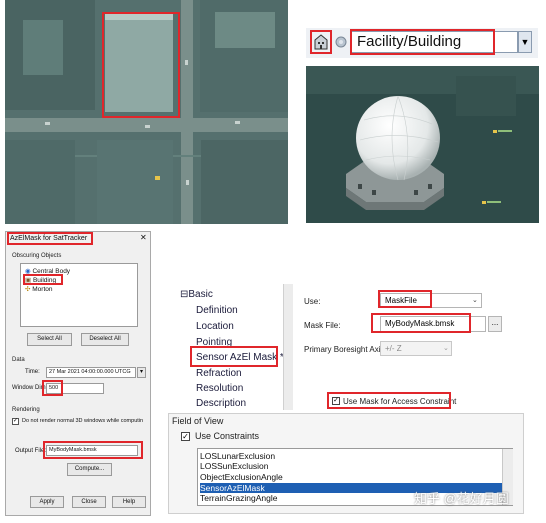 This screenshot has width=546, height=523. I want to click on obscuring-objects-label: Obscuring Objects, so click(37, 256).